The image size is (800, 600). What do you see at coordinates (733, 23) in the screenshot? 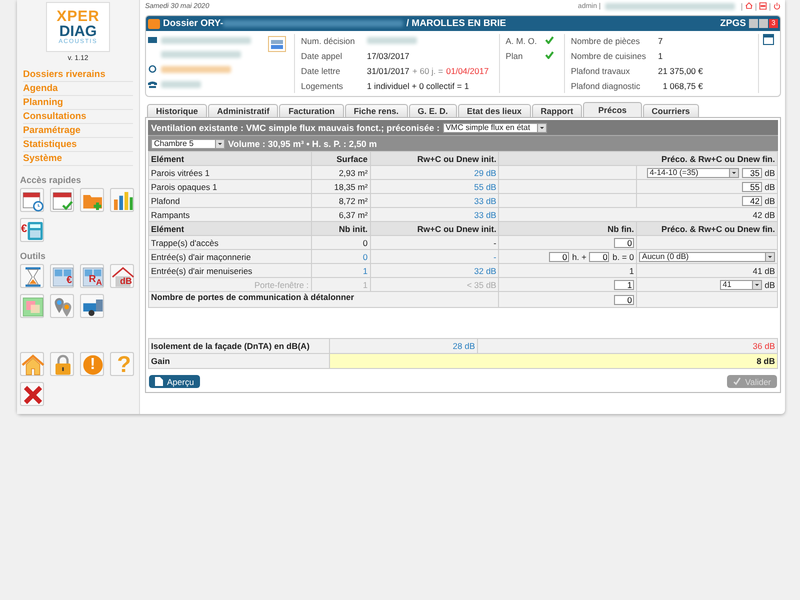
I see `zone-label: ZPGS` at bounding box center [733, 23].